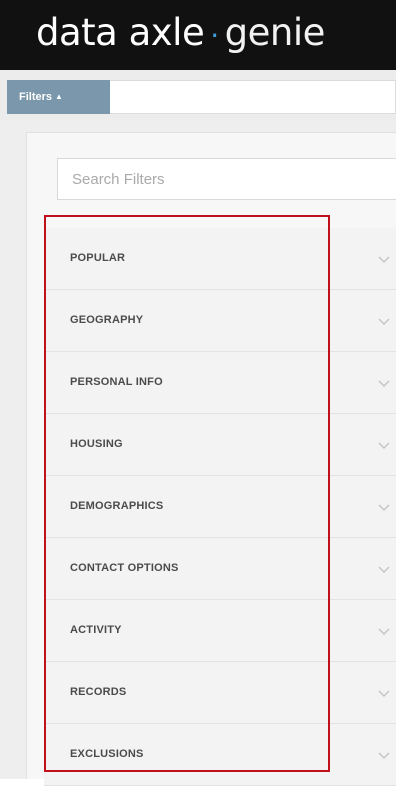  Describe the element at coordinates (220, 321) in the screenshot. I see `filter-category-geography: GEOGRAPHY` at that location.